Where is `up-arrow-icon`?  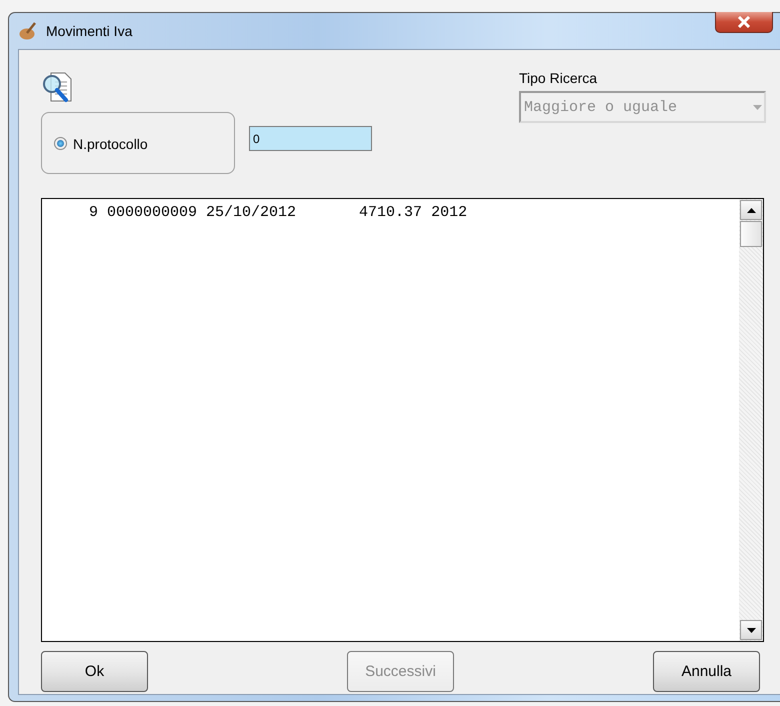
up-arrow-icon is located at coordinates (751, 210).